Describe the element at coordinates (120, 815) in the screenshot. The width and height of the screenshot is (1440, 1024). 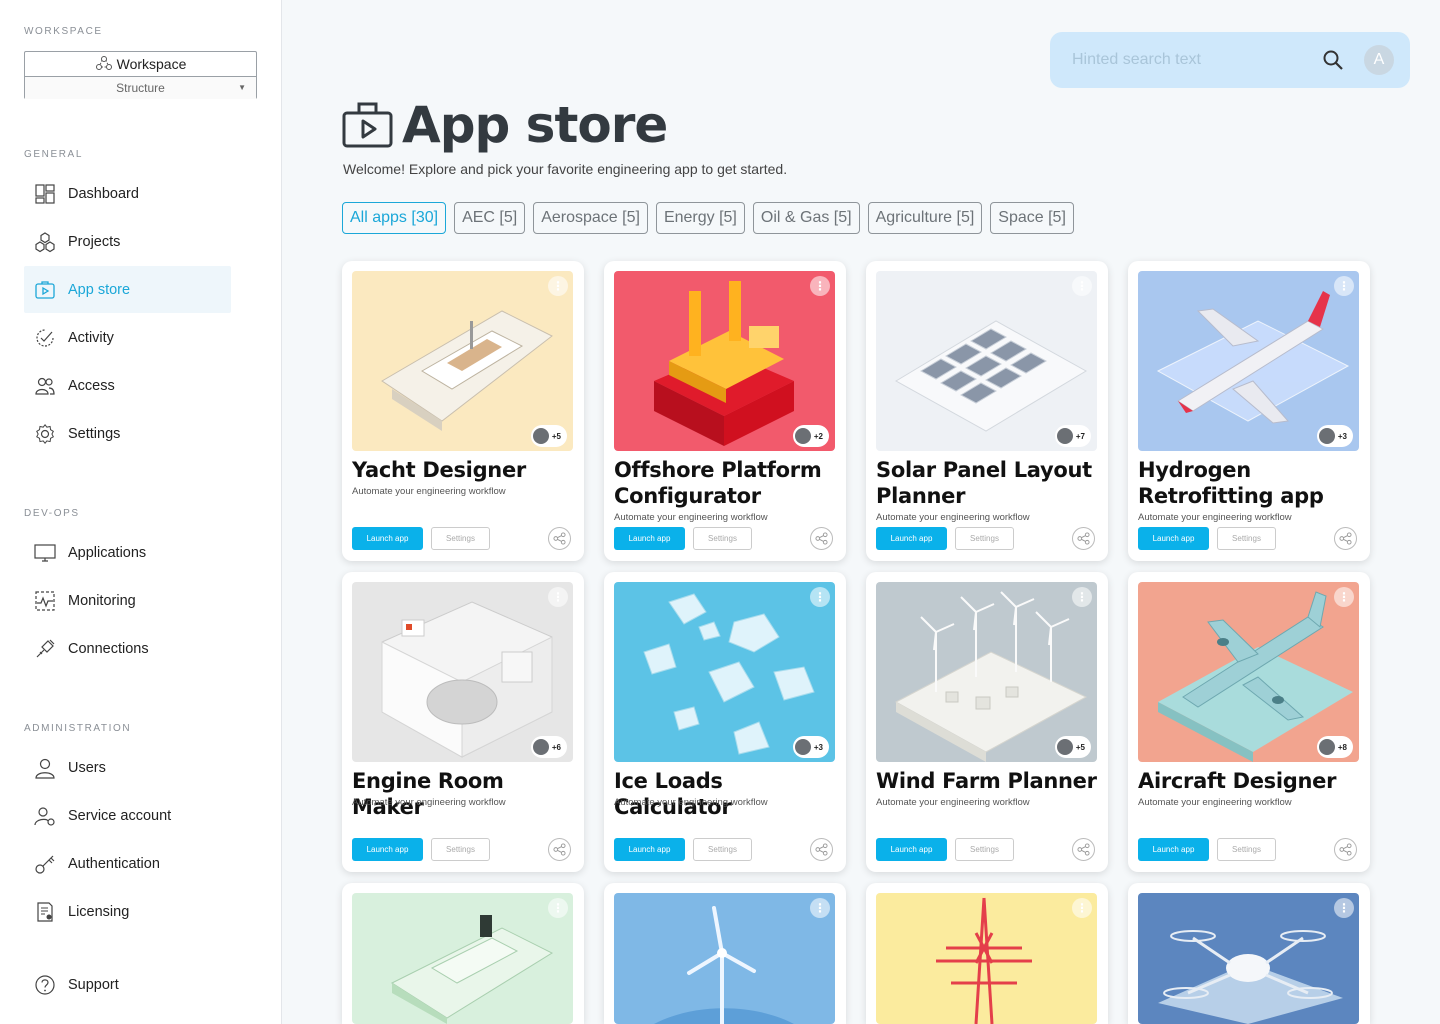
I see `sidebar-item-label: Service account` at that location.